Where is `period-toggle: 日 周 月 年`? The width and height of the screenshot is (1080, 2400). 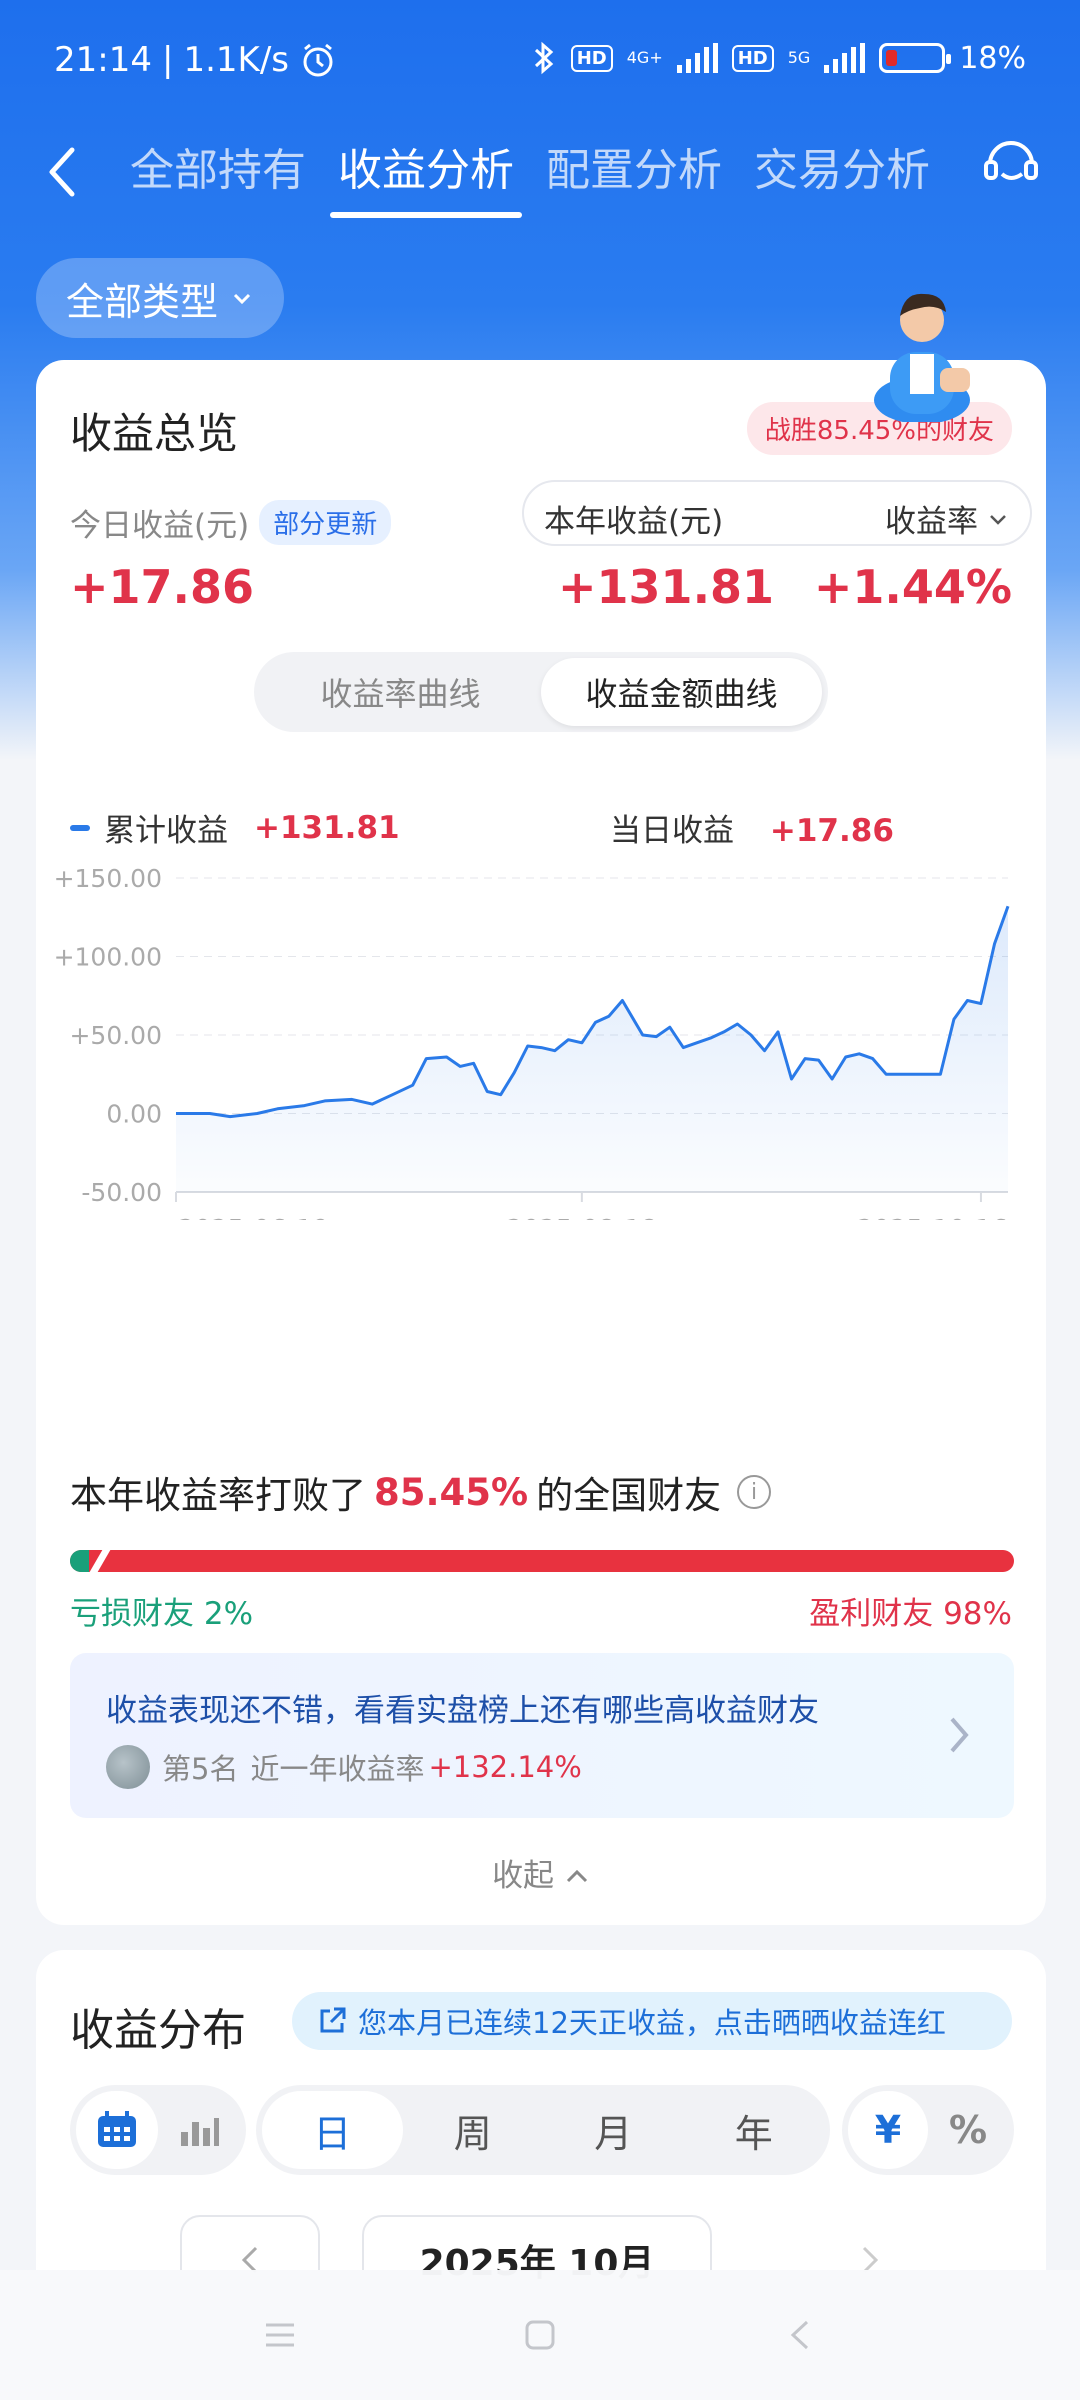
period-toggle: 日 周 月 年 is located at coordinates (543, 2130).